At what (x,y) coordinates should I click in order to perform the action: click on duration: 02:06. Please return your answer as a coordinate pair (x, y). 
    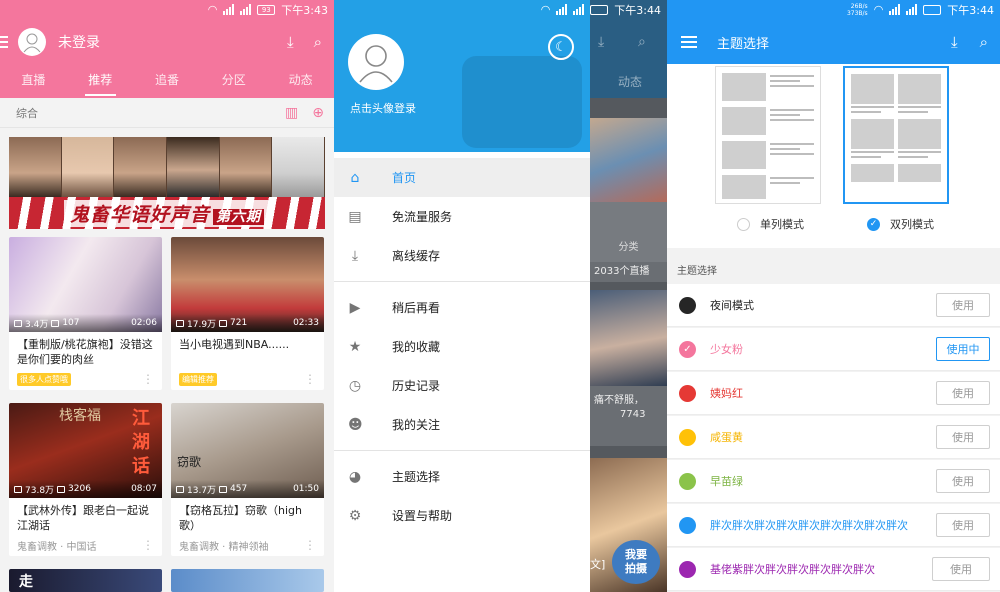
    Looking at the image, I should click on (144, 323).